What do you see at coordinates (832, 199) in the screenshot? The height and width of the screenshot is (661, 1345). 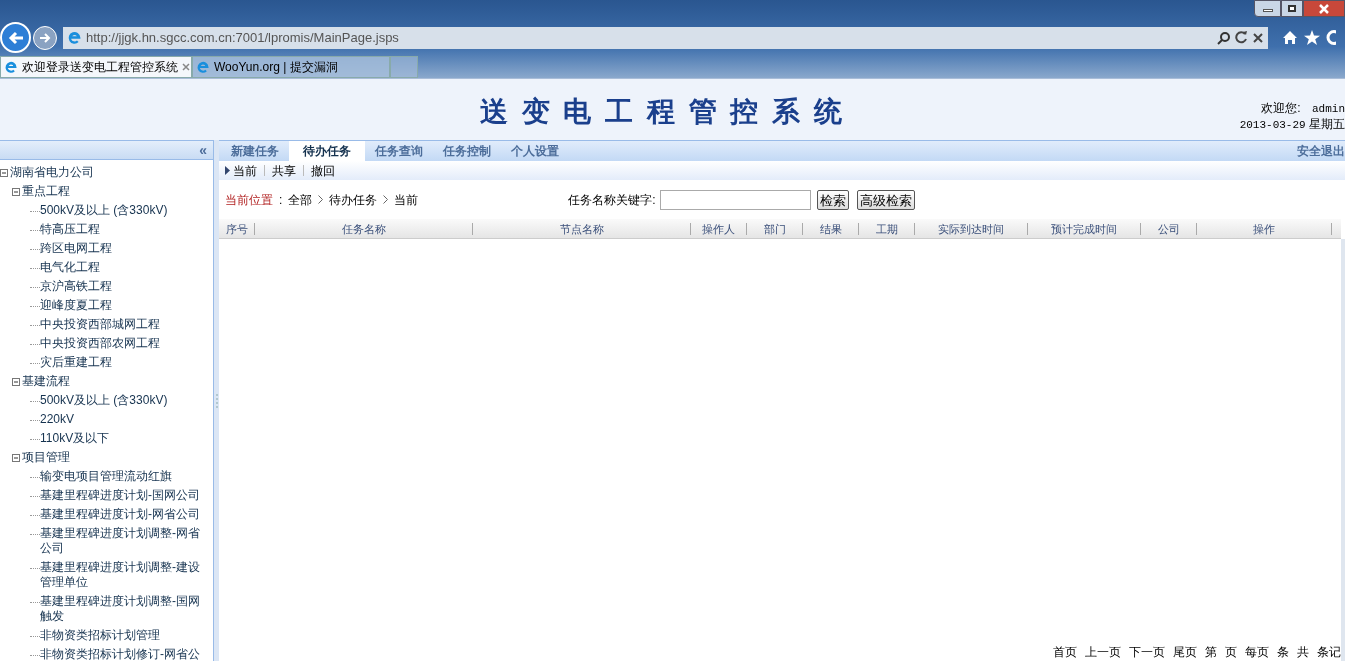 I see `search-button: 检索` at bounding box center [832, 199].